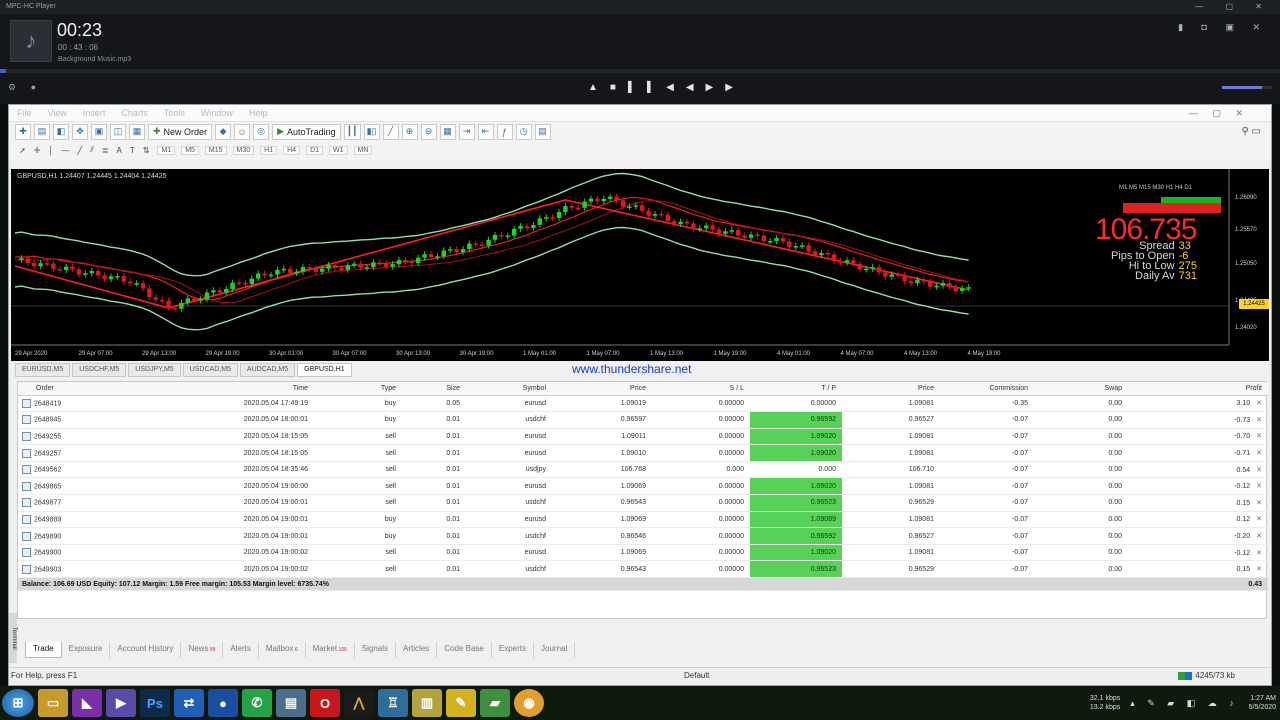 The image size is (1280, 720). What do you see at coordinates (1219, 113) in the screenshot?
I see `mdi-window-controls: — ▢ ✕` at bounding box center [1219, 113].